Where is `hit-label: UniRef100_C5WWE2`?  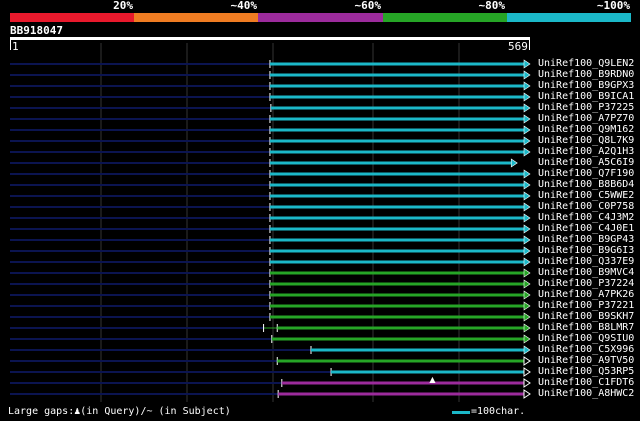 hit-label: UniRef100_C5WWE2 is located at coordinates (586, 195).